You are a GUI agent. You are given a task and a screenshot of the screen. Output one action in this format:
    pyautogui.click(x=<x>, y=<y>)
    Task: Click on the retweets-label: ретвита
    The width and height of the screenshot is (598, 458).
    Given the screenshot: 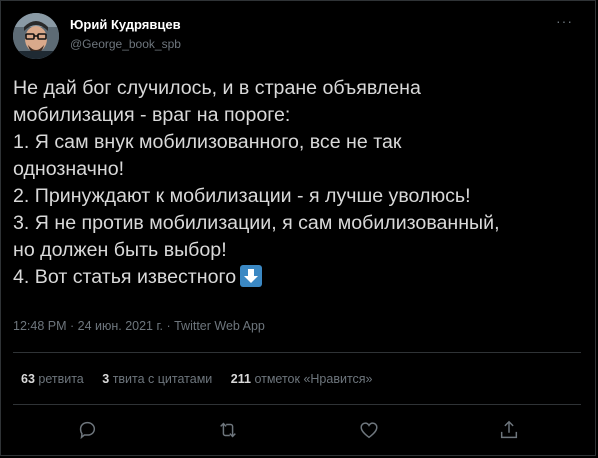 What is the action you would take?
    pyautogui.click(x=61, y=379)
    